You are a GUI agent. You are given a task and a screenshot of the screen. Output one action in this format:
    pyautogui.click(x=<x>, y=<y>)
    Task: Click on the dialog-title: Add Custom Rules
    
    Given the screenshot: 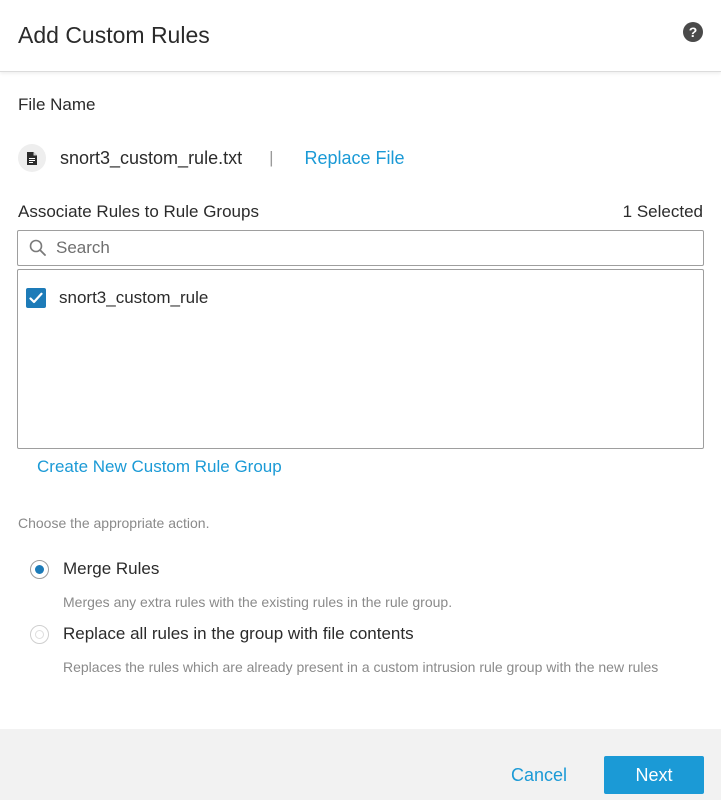 What is the action you would take?
    pyautogui.click(x=114, y=35)
    